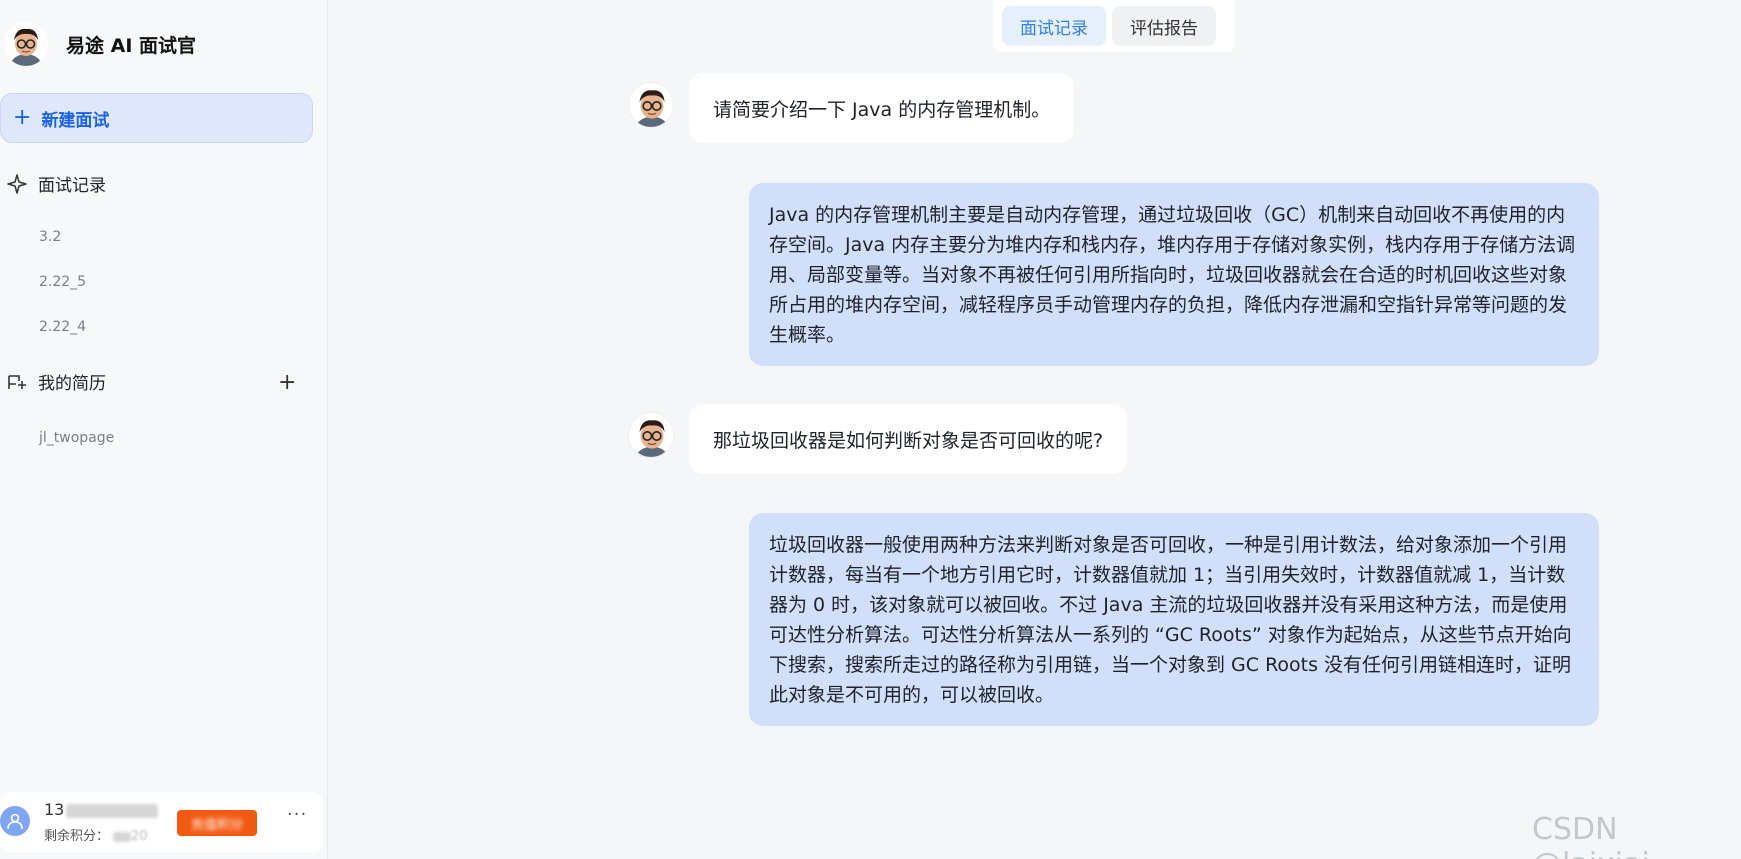 The width and height of the screenshot is (1741, 859). Describe the element at coordinates (882, 108) in the screenshot. I see `bot-message: 请简要介绍一下 Java 的内存管理机制。` at that location.